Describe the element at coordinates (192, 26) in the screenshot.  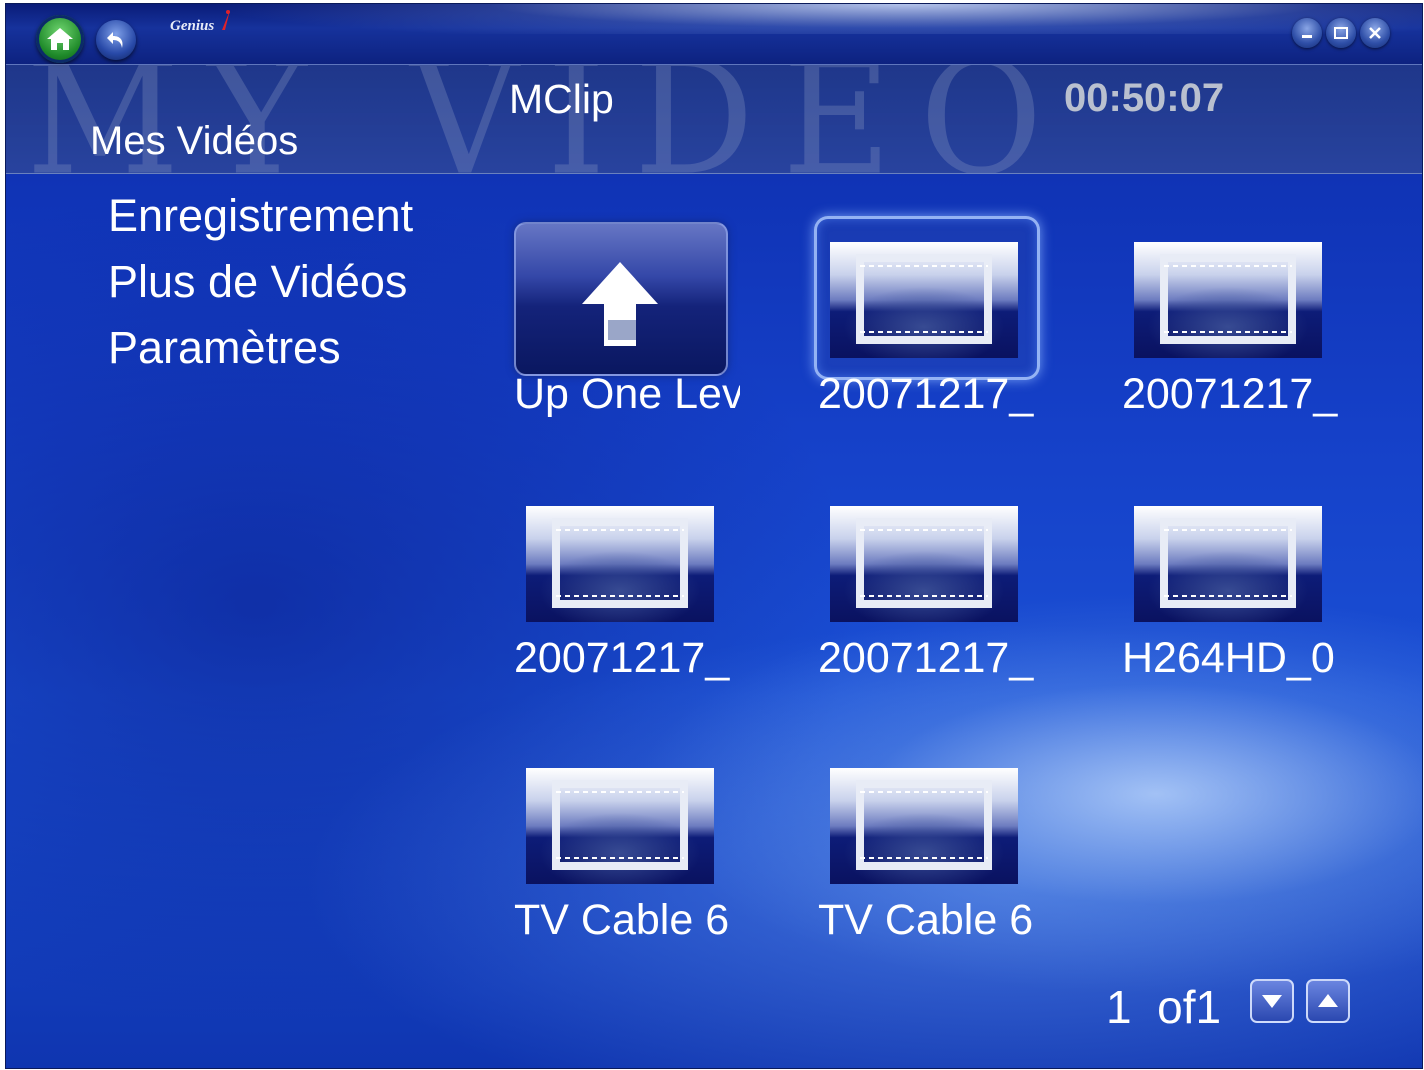
I see `logo-text: Genius` at that location.